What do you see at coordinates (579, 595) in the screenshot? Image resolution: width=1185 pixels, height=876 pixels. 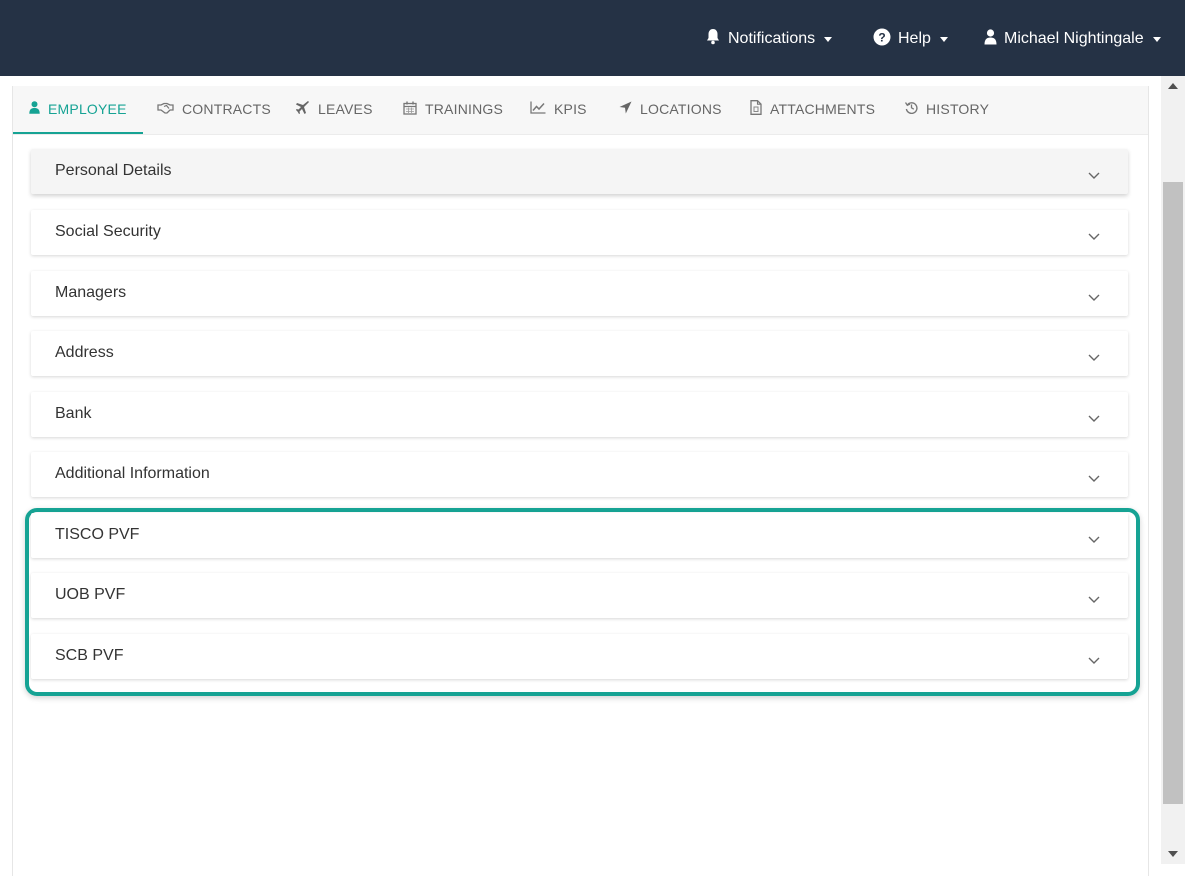 I see `section-uob-pvf: UOB PVF` at bounding box center [579, 595].